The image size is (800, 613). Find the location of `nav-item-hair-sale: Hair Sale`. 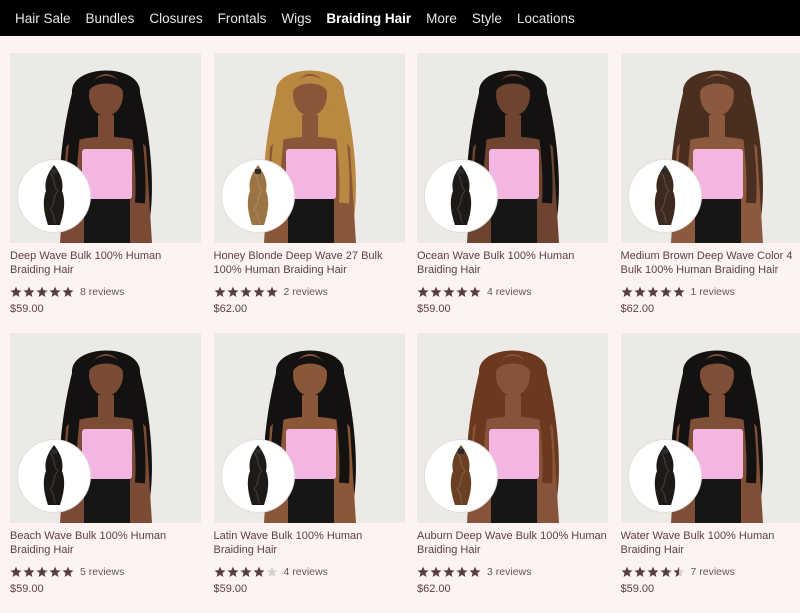

nav-item-hair-sale: Hair Sale is located at coordinates (43, 18).